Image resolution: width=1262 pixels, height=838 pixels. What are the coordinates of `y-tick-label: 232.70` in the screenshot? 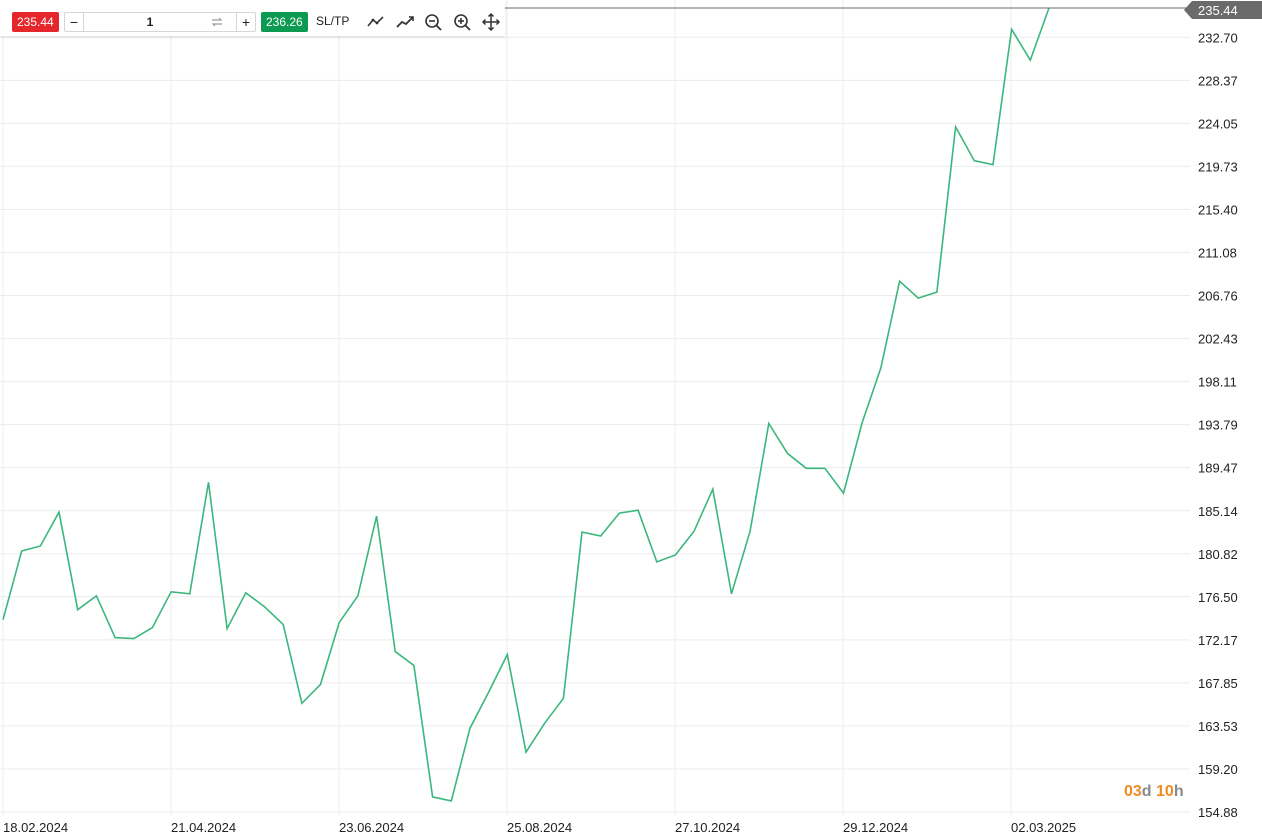 It's located at (1218, 37).